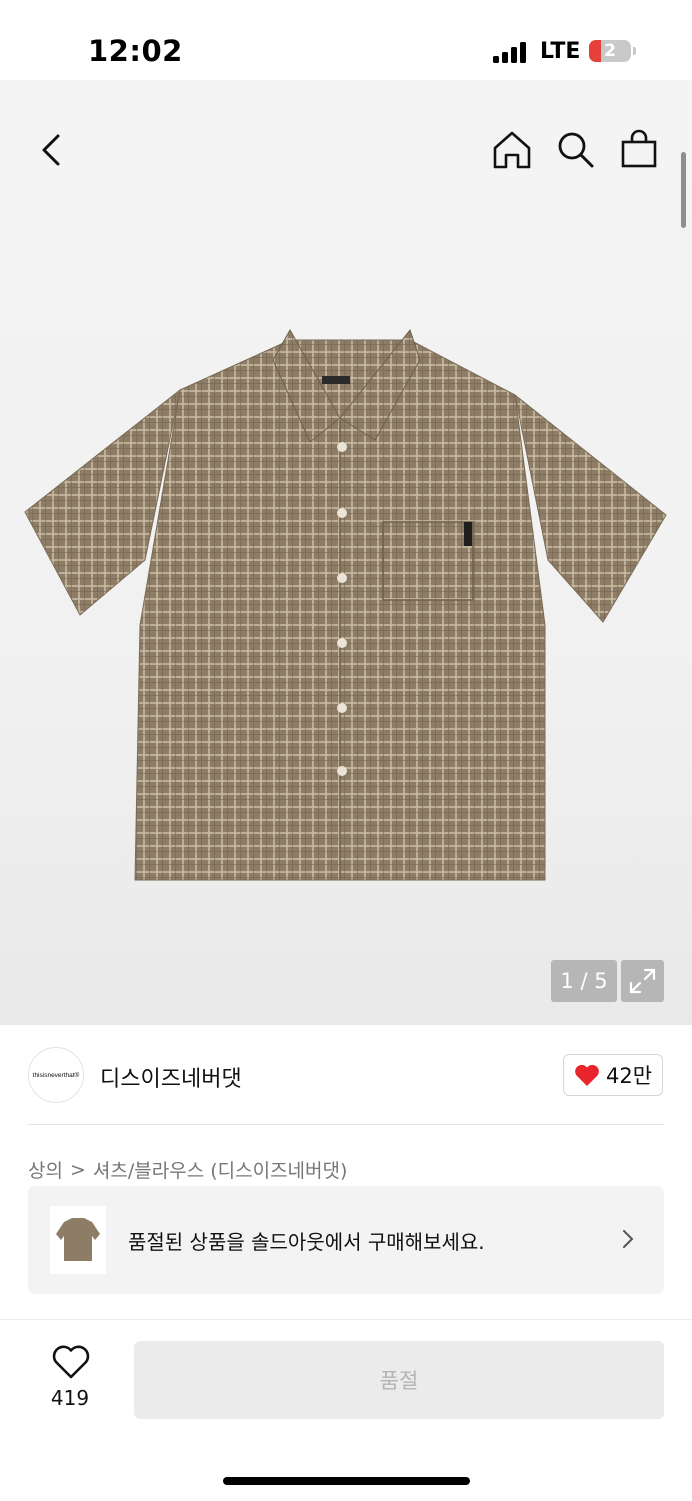  What do you see at coordinates (71, 1362) in the screenshot?
I see `heart-outline-icon` at bounding box center [71, 1362].